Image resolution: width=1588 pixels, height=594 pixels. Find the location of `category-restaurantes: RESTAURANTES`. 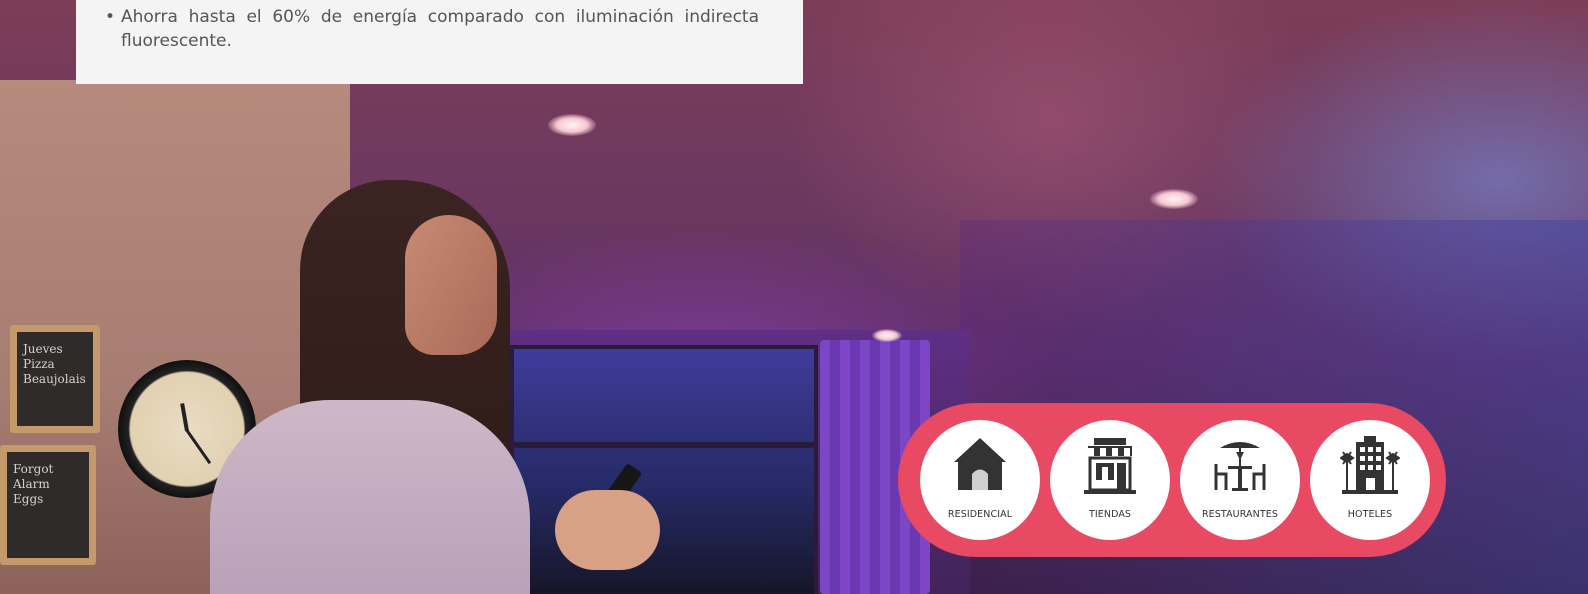

category-restaurantes: RESTAURANTES is located at coordinates (1240, 480).